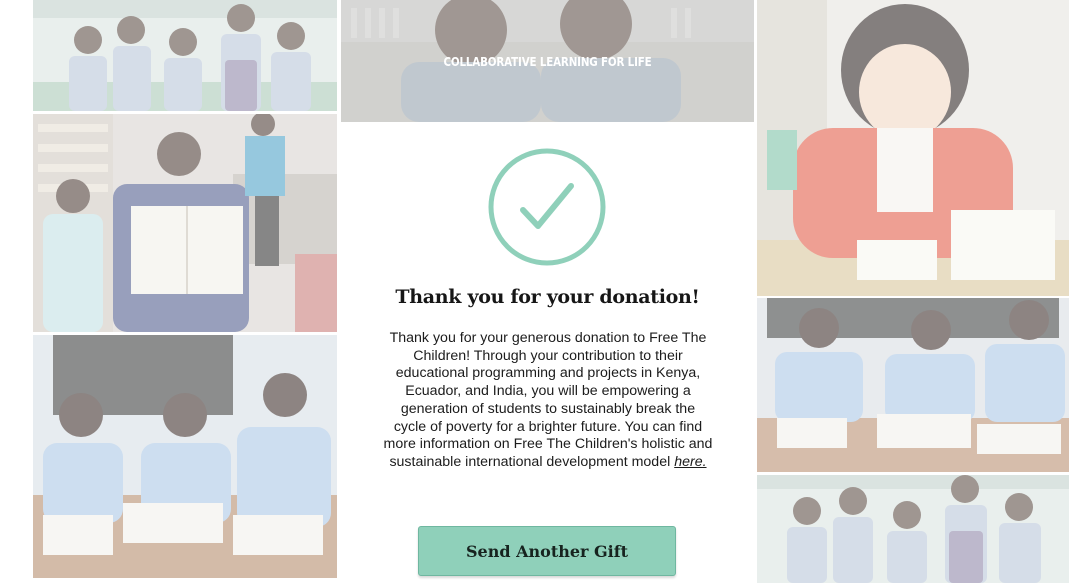 Image resolution: width=1069 pixels, height=583 pixels. I want to click on page-title: Thank you for your donation!, so click(547, 297).